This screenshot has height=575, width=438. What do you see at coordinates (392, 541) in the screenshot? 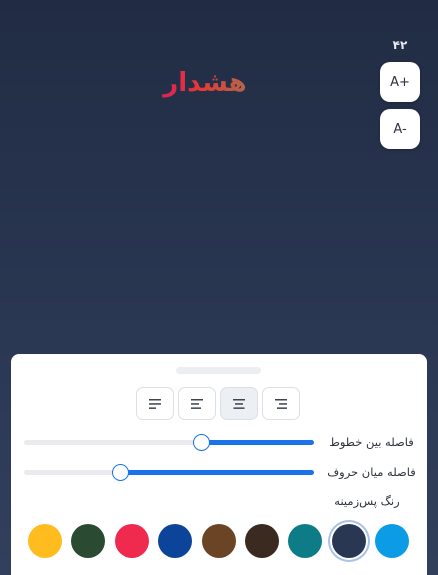
I see `color-swatch-blue` at bounding box center [392, 541].